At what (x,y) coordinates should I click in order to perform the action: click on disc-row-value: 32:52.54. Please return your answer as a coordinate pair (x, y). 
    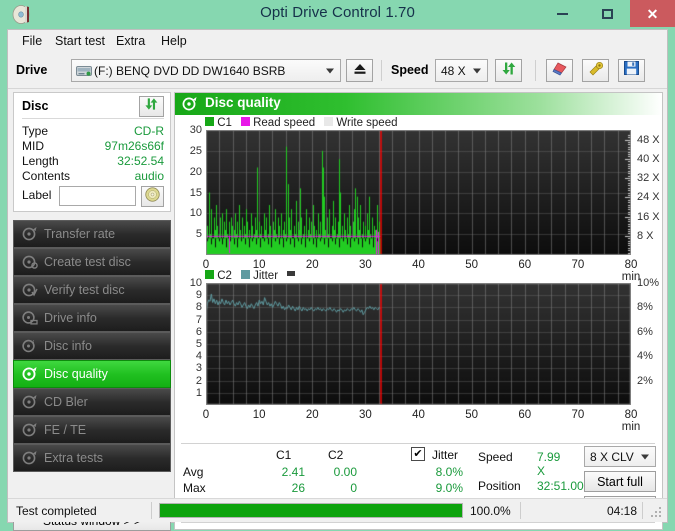
    Looking at the image, I should click on (140, 161).